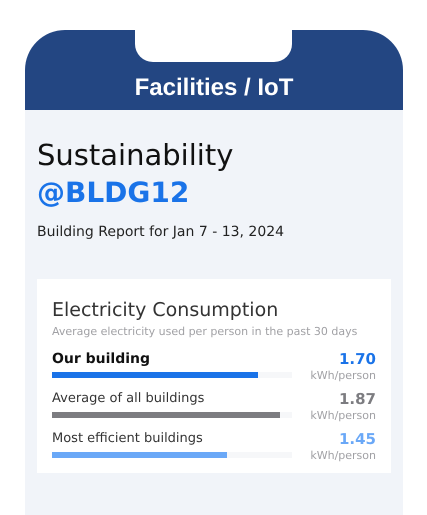  I want to click on page-title: Sustainability, so click(135, 155).